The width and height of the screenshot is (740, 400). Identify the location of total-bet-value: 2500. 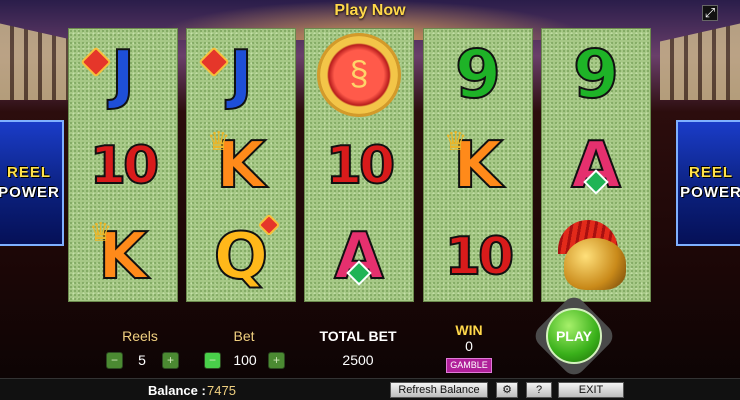
(358, 360).